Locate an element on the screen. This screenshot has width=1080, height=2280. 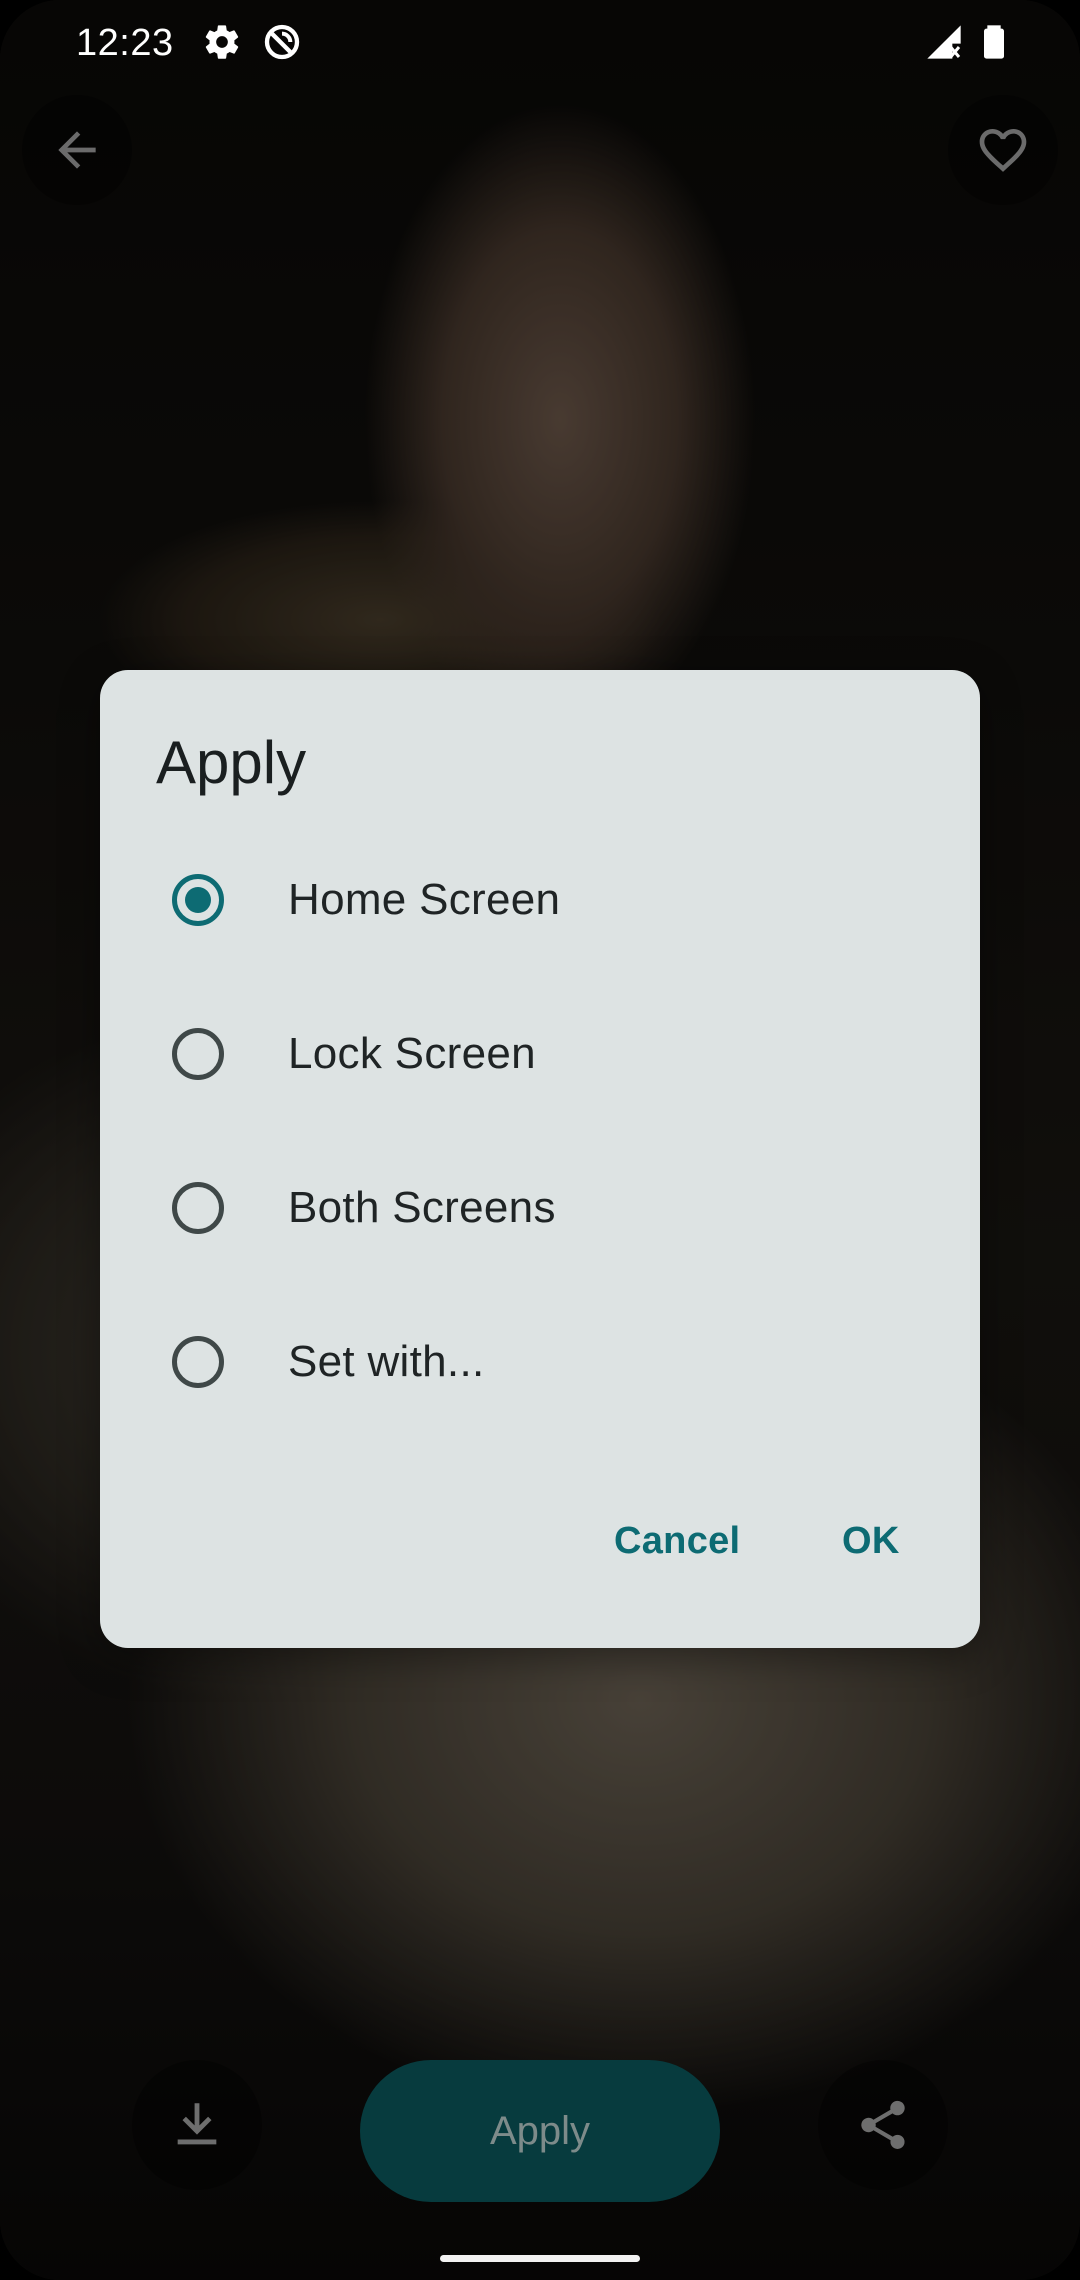
option-both-screens: Both Screens is located at coordinates (541, 1208).